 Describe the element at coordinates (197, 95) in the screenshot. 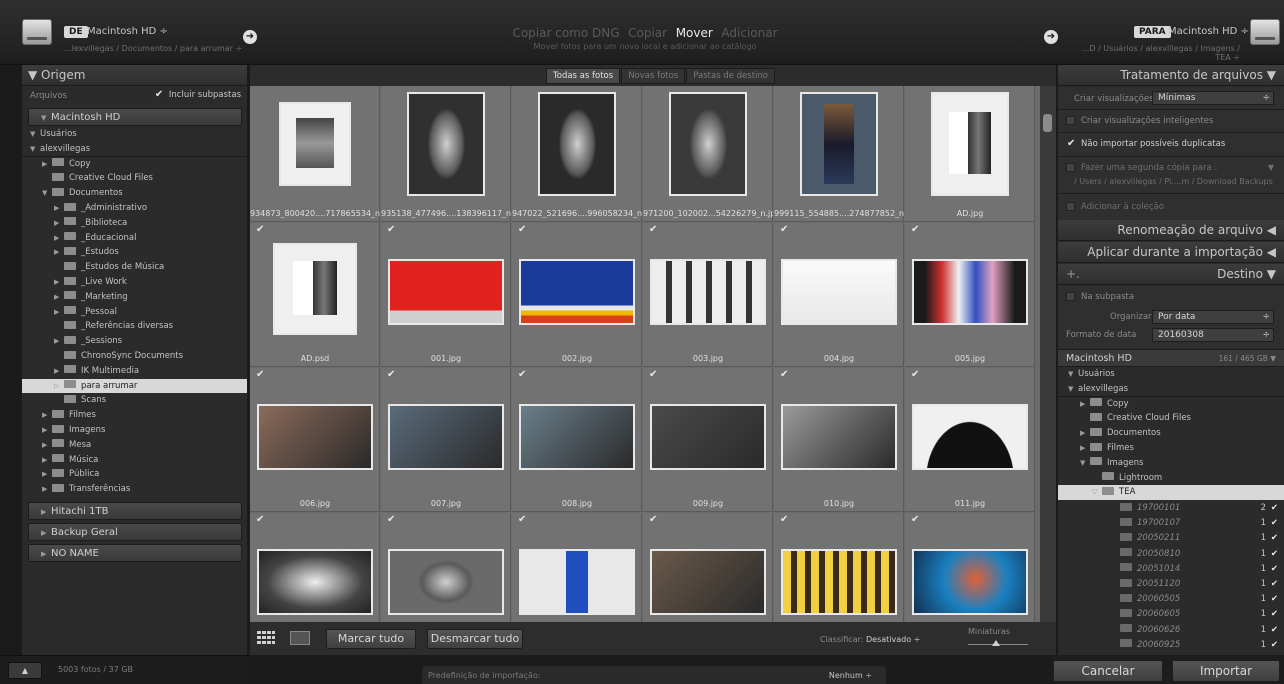

I see `include-subfolders-checkbox: ✔ Incluir subpastas` at that location.